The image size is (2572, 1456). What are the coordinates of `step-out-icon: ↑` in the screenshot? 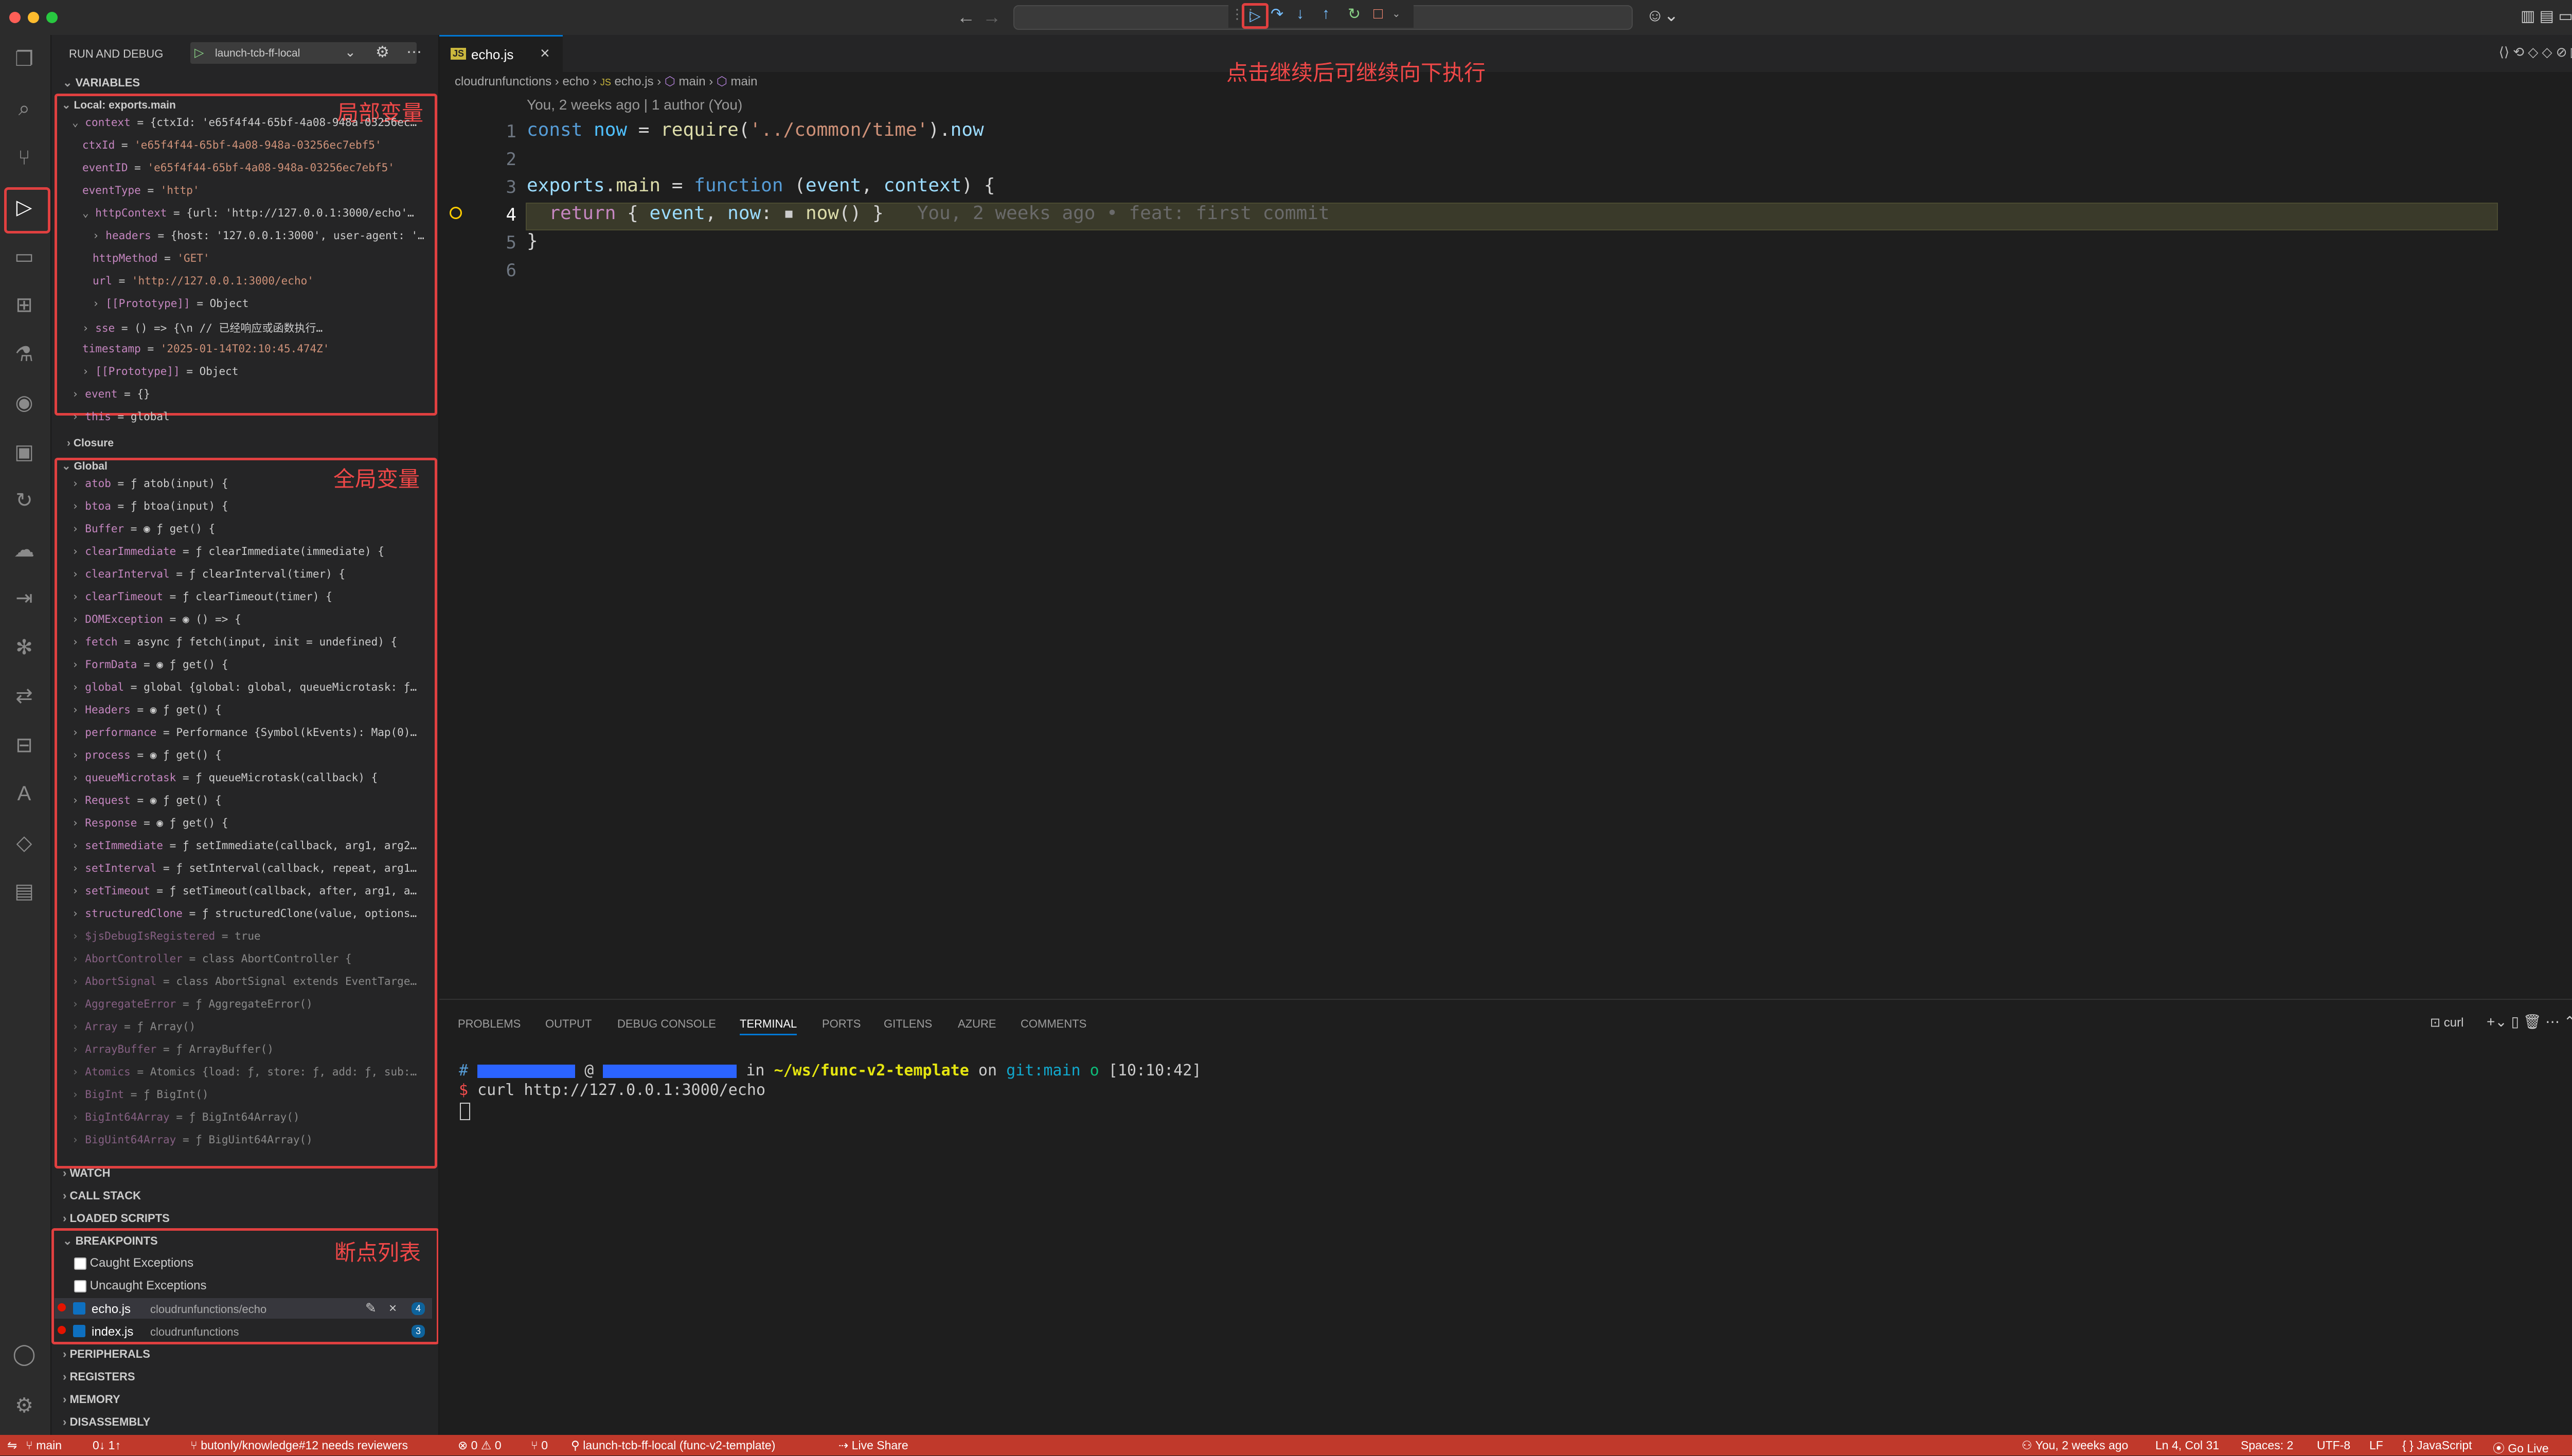 It's located at (1326, 14).